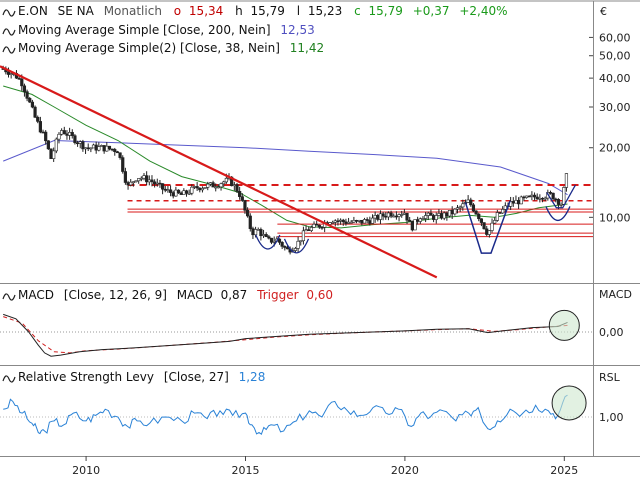 This screenshot has width=640, height=480. Describe the element at coordinates (141, 377) in the screenshot. I see `svg-text:Relative Strength Levy [: Relative Strength Levy [Close, 27] 1,28` at that location.